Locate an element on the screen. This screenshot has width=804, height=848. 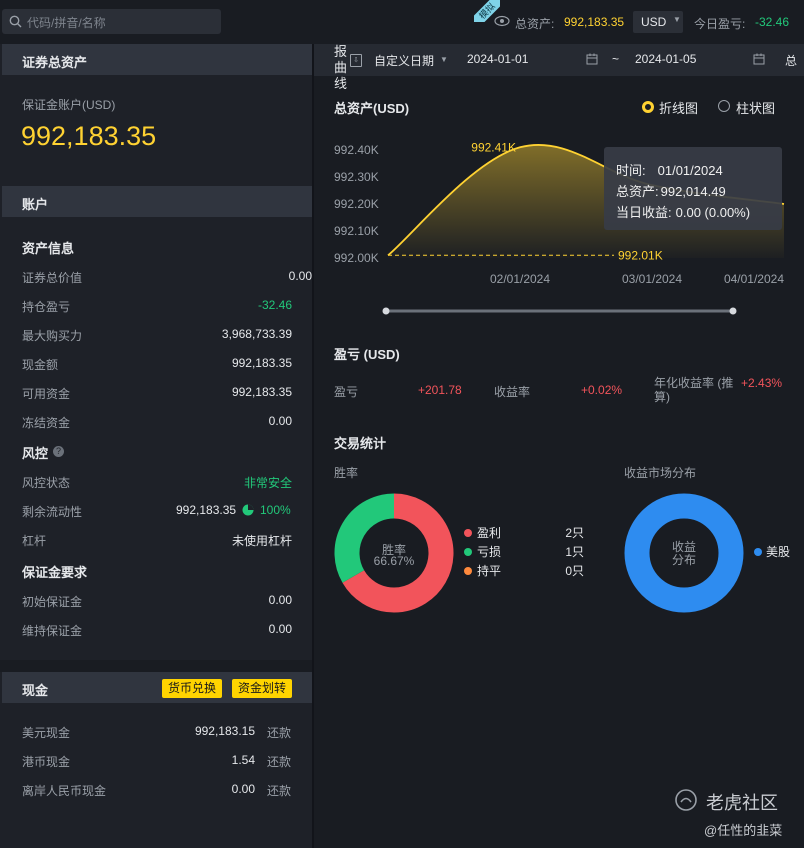
line-chart-radio is located at coordinates (648, 107).